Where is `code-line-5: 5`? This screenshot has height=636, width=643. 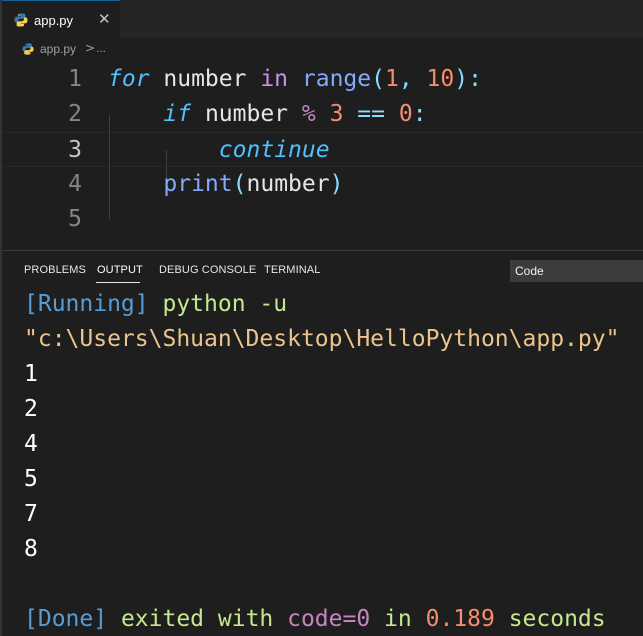 code-line-5: 5 is located at coordinates (322, 219).